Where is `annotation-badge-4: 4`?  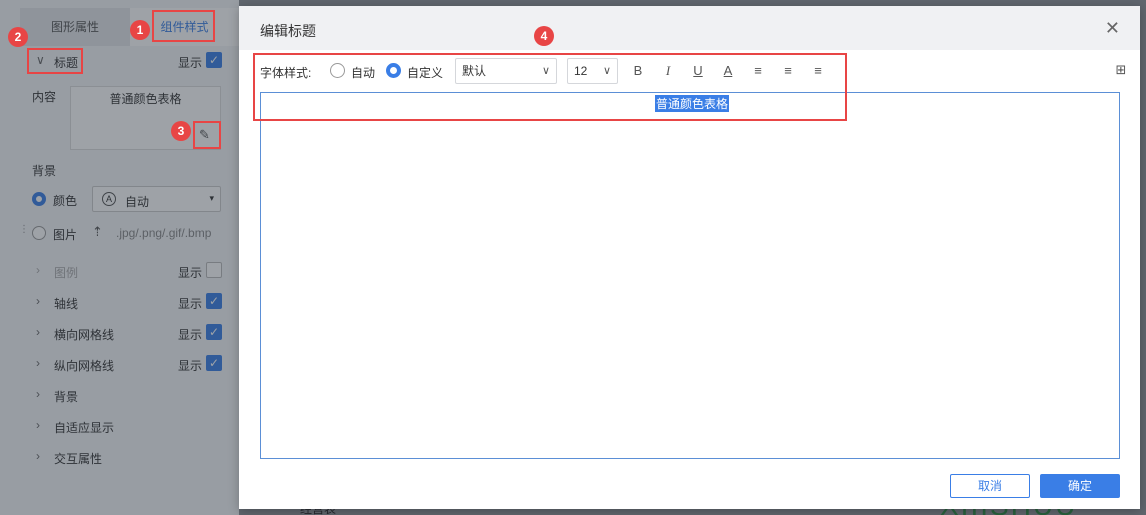
annotation-badge-4: 4 is located at coordinates (544, 36).